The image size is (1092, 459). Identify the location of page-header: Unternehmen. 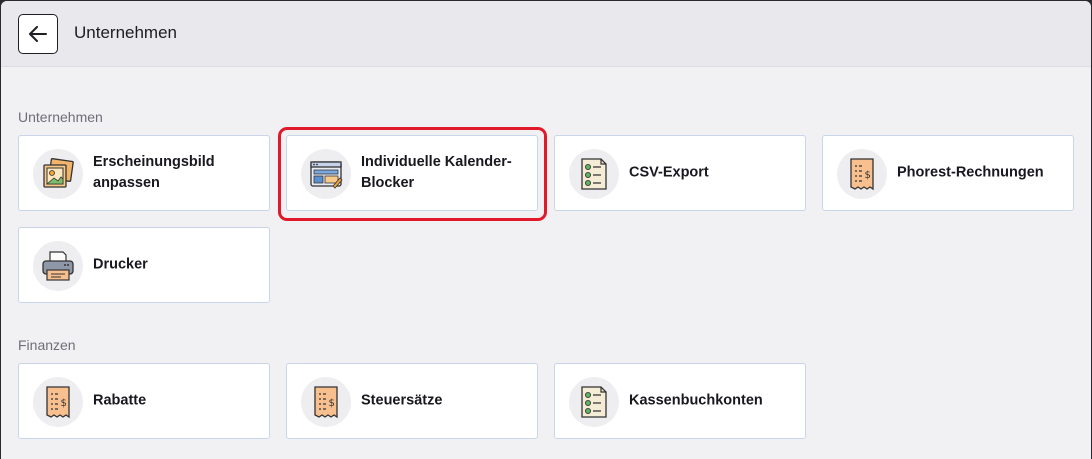
(546, 34).